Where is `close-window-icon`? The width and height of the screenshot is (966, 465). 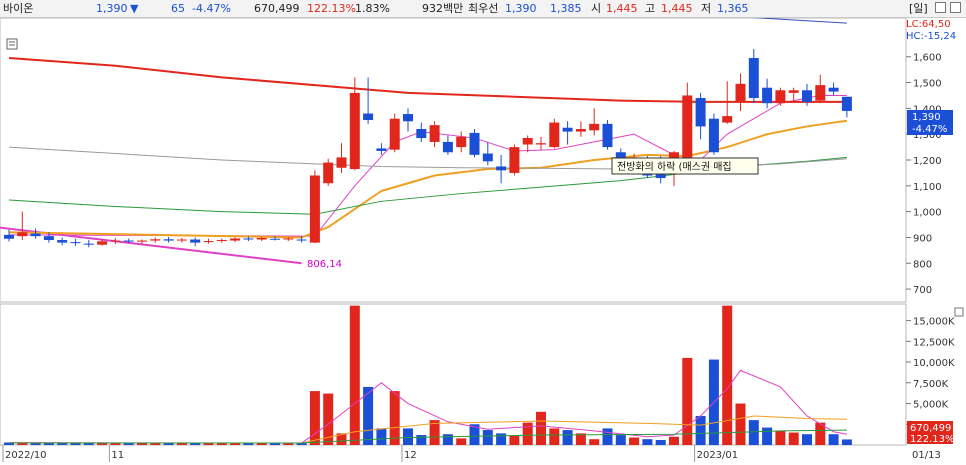
close-window-icon is located at coordinates (955, 7).